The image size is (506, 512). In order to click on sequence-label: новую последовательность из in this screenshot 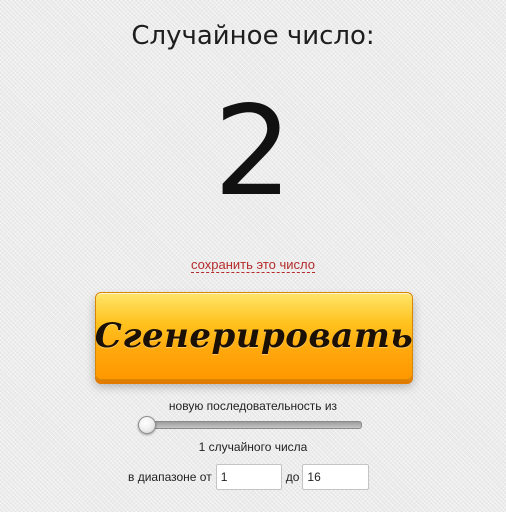, I will do `click(253, 406)`.